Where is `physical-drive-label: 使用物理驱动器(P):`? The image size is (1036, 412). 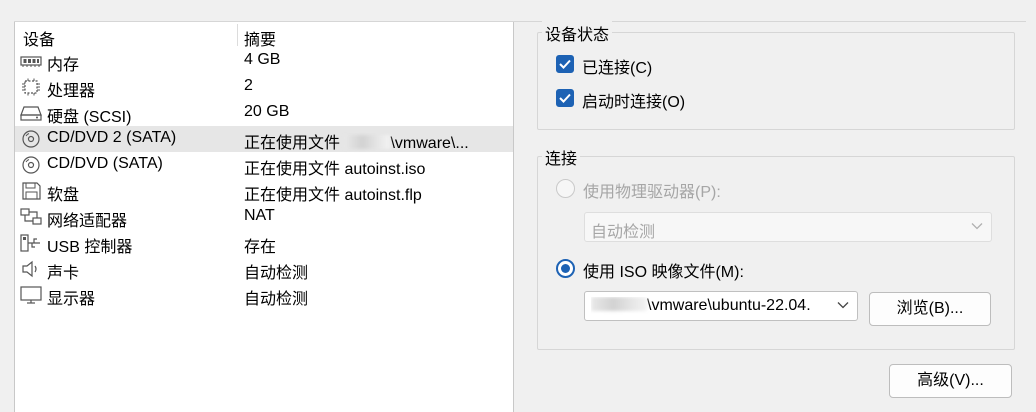 physical-drive-label: 使用物理驱动器(P): is located at coordinates (652, 192).